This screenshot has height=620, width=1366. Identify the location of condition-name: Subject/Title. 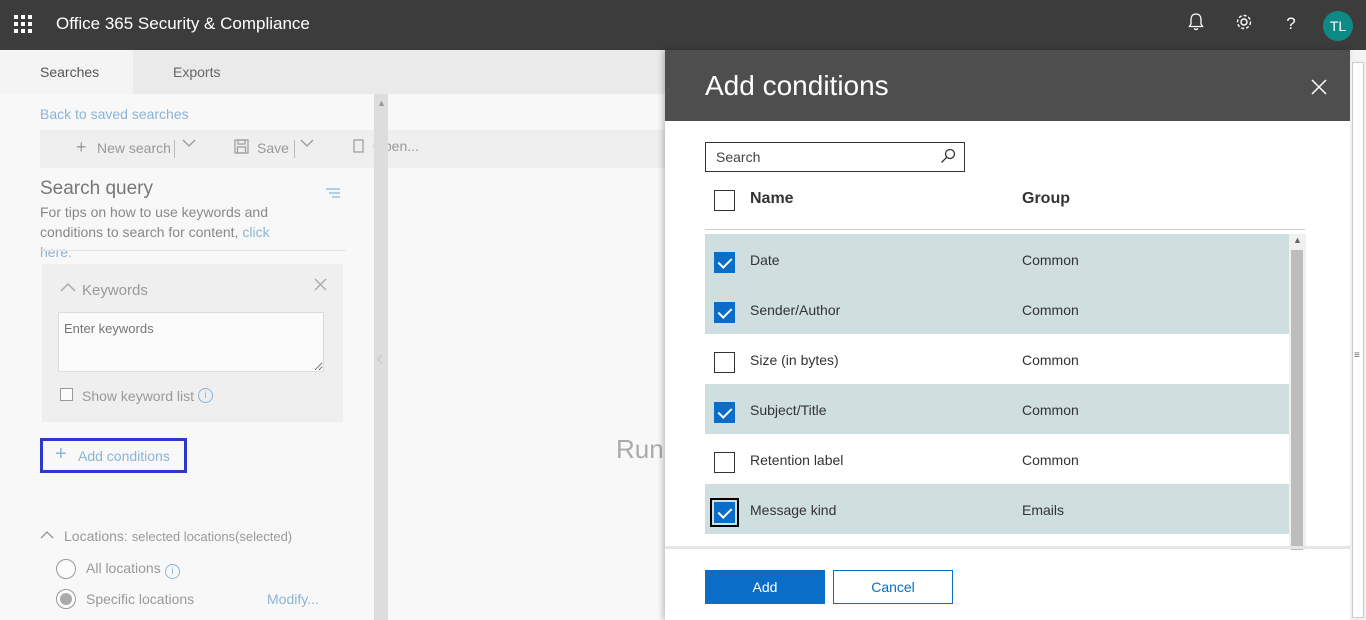
(788, 410).